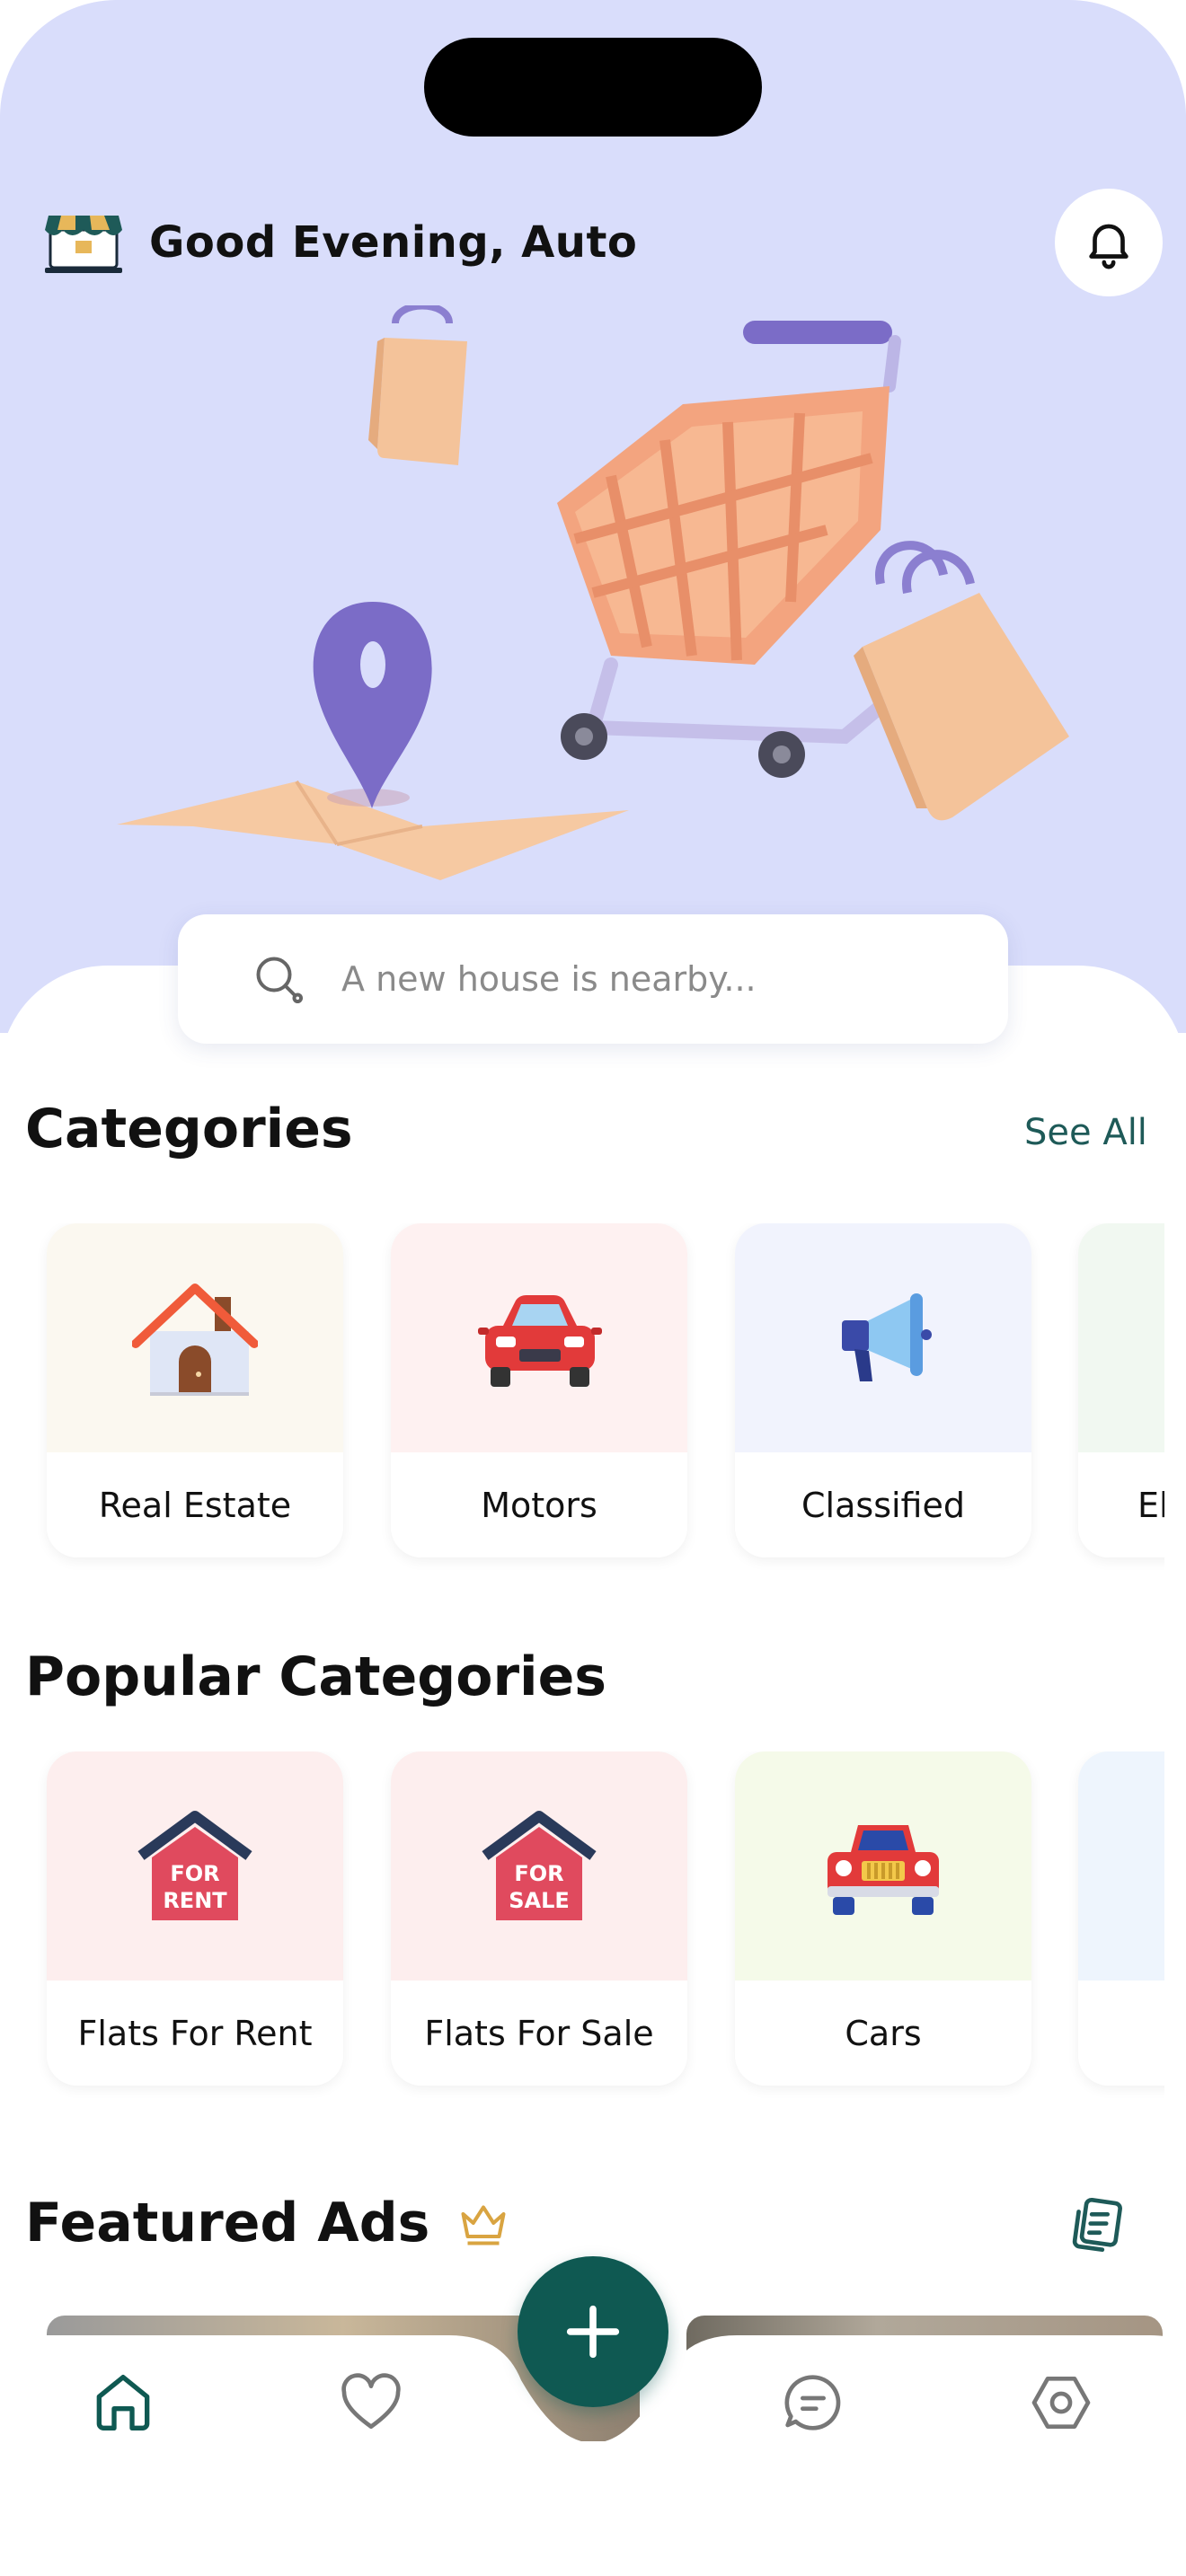  I want to click on bell-icon, so click(1108, 247).